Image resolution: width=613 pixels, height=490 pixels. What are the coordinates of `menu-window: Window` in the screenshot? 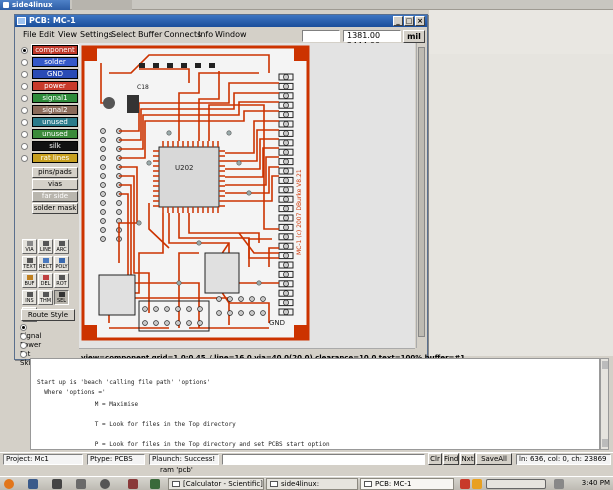 It's located at (231, 34).